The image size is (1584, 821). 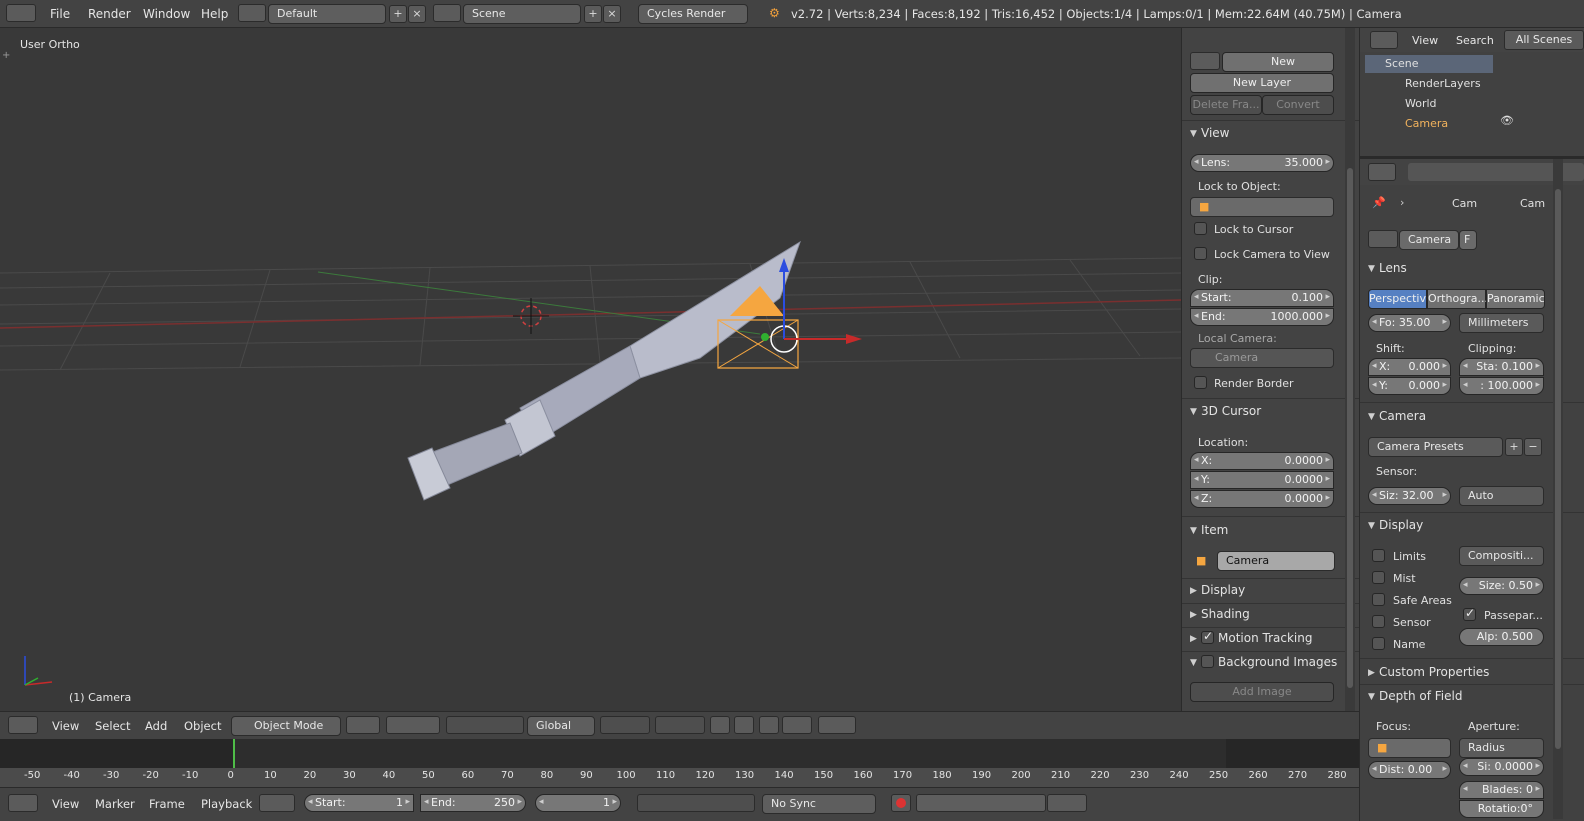 What do you see at coordinates (1263, 662) in the screenshot?
I see `background-images-section-header: ▼ Background Images` at bounding box center [1263, 662].